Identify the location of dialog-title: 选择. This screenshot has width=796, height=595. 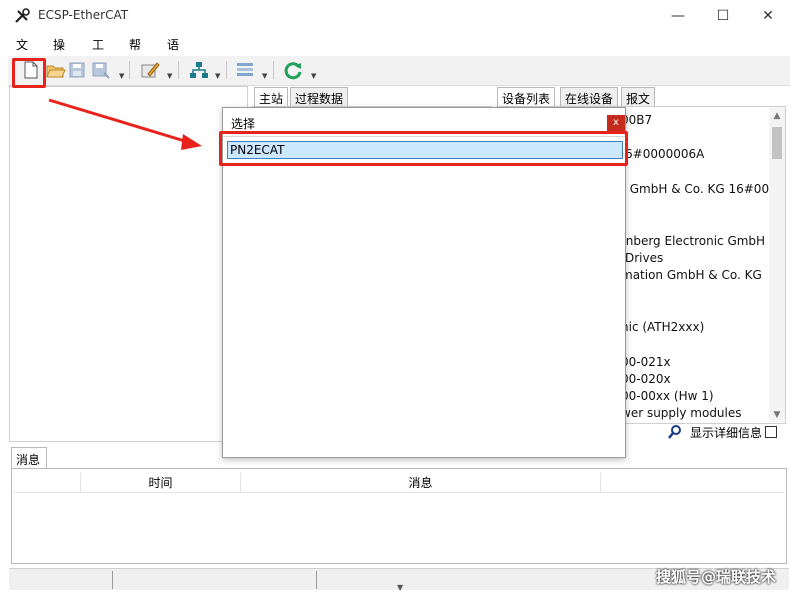
(243, 124).